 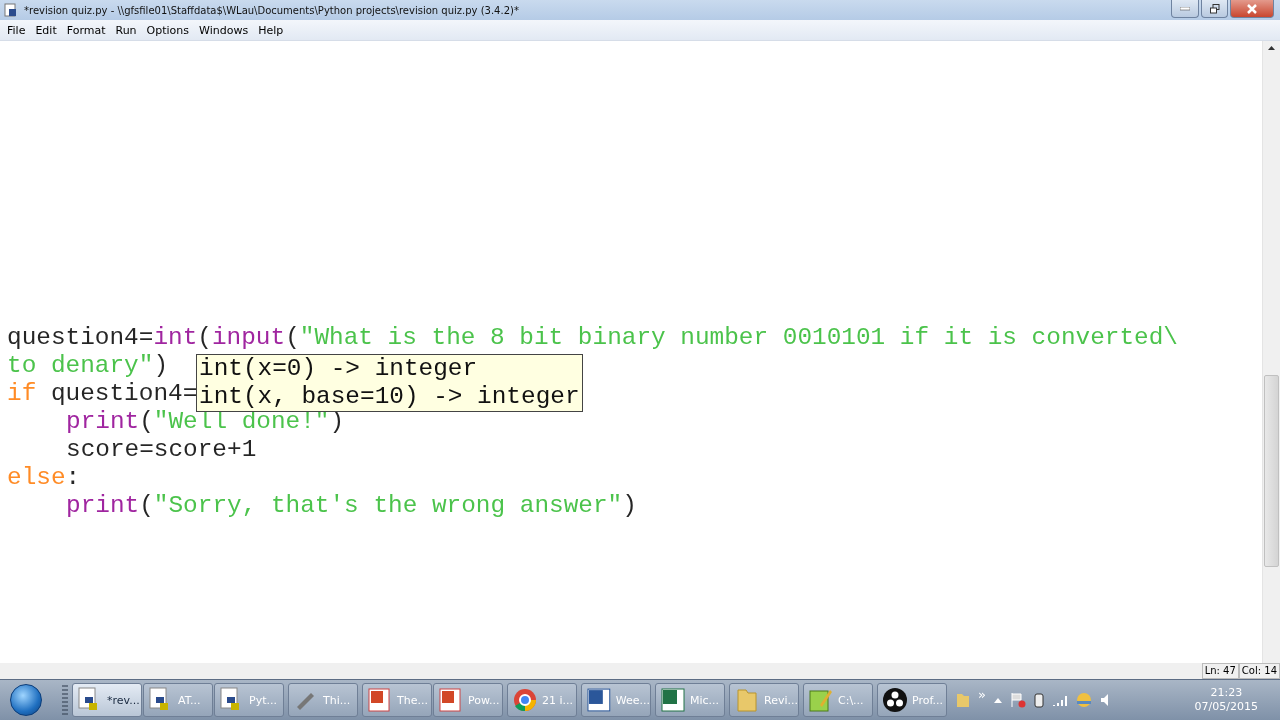 I want to click on menu-item: Edit, so click(x=46, y=30).